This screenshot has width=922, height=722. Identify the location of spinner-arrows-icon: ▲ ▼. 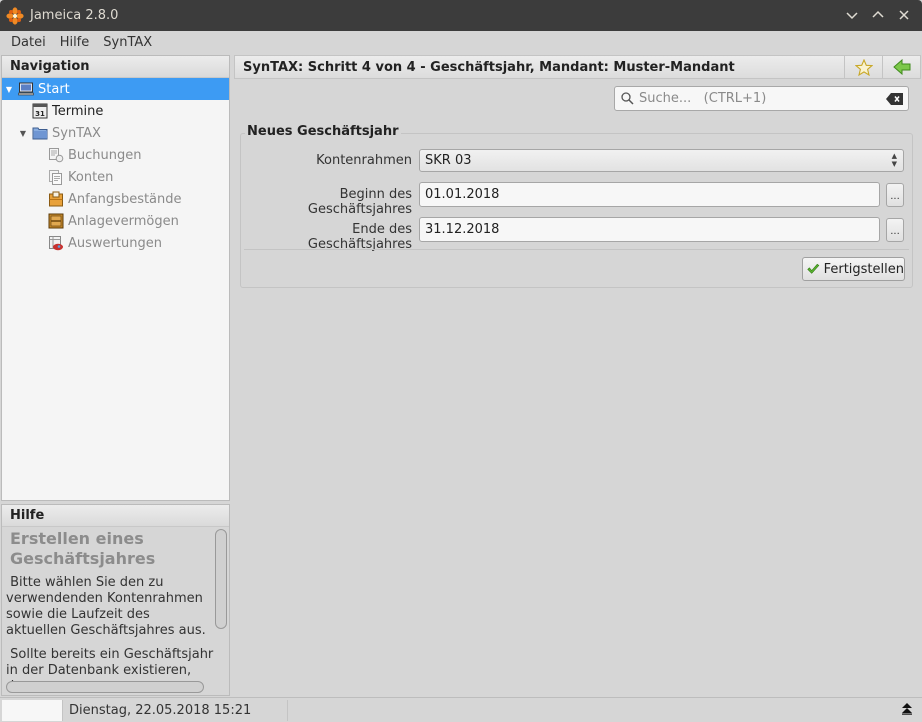
(894, 160).